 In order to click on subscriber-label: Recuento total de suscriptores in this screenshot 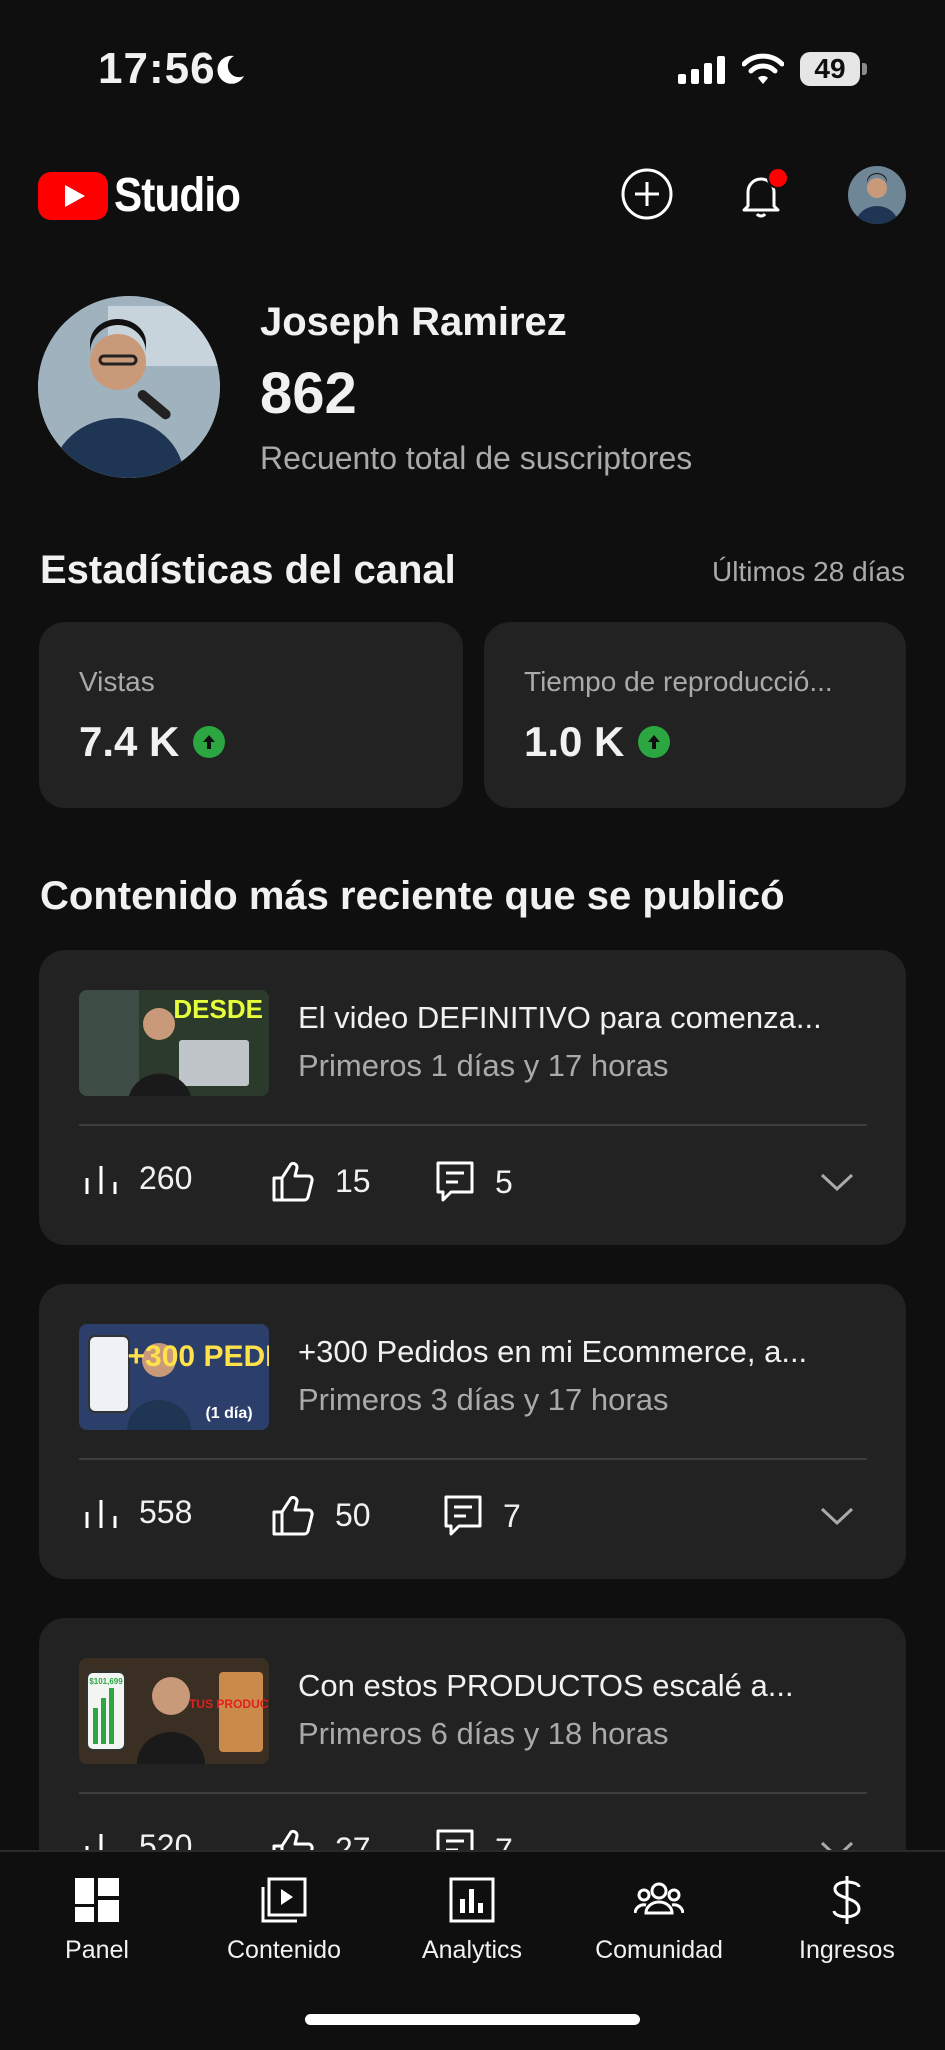, I will do `click(476, 458)`.